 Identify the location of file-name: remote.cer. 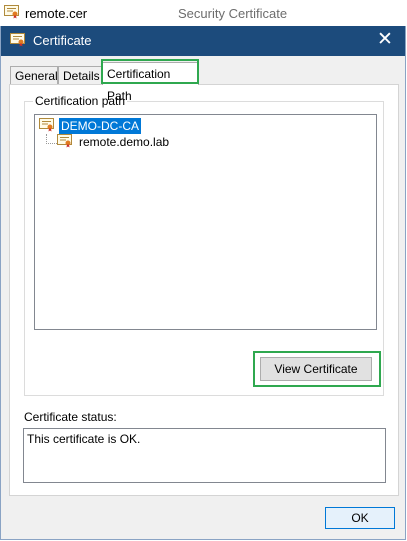
(56, 13).